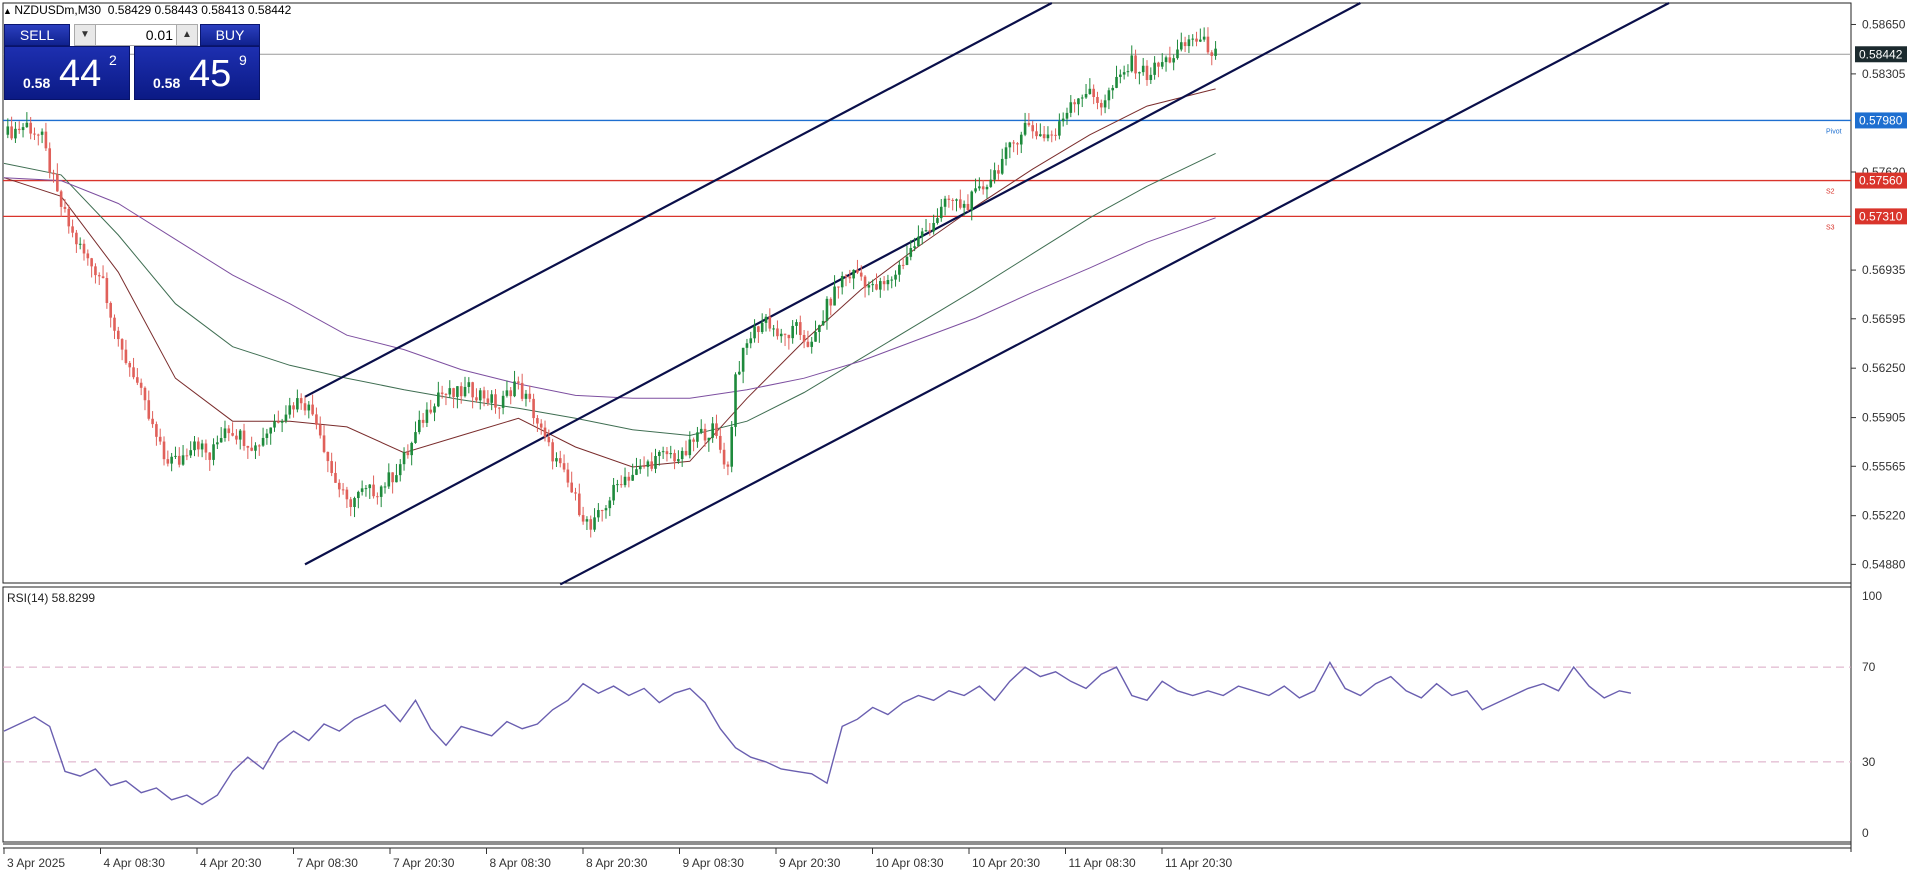  What do you see at coordinates (1884, 418) in the screenshot?
I see `price-axis-tick: 0.55905` at bounding box center [1884, 418].